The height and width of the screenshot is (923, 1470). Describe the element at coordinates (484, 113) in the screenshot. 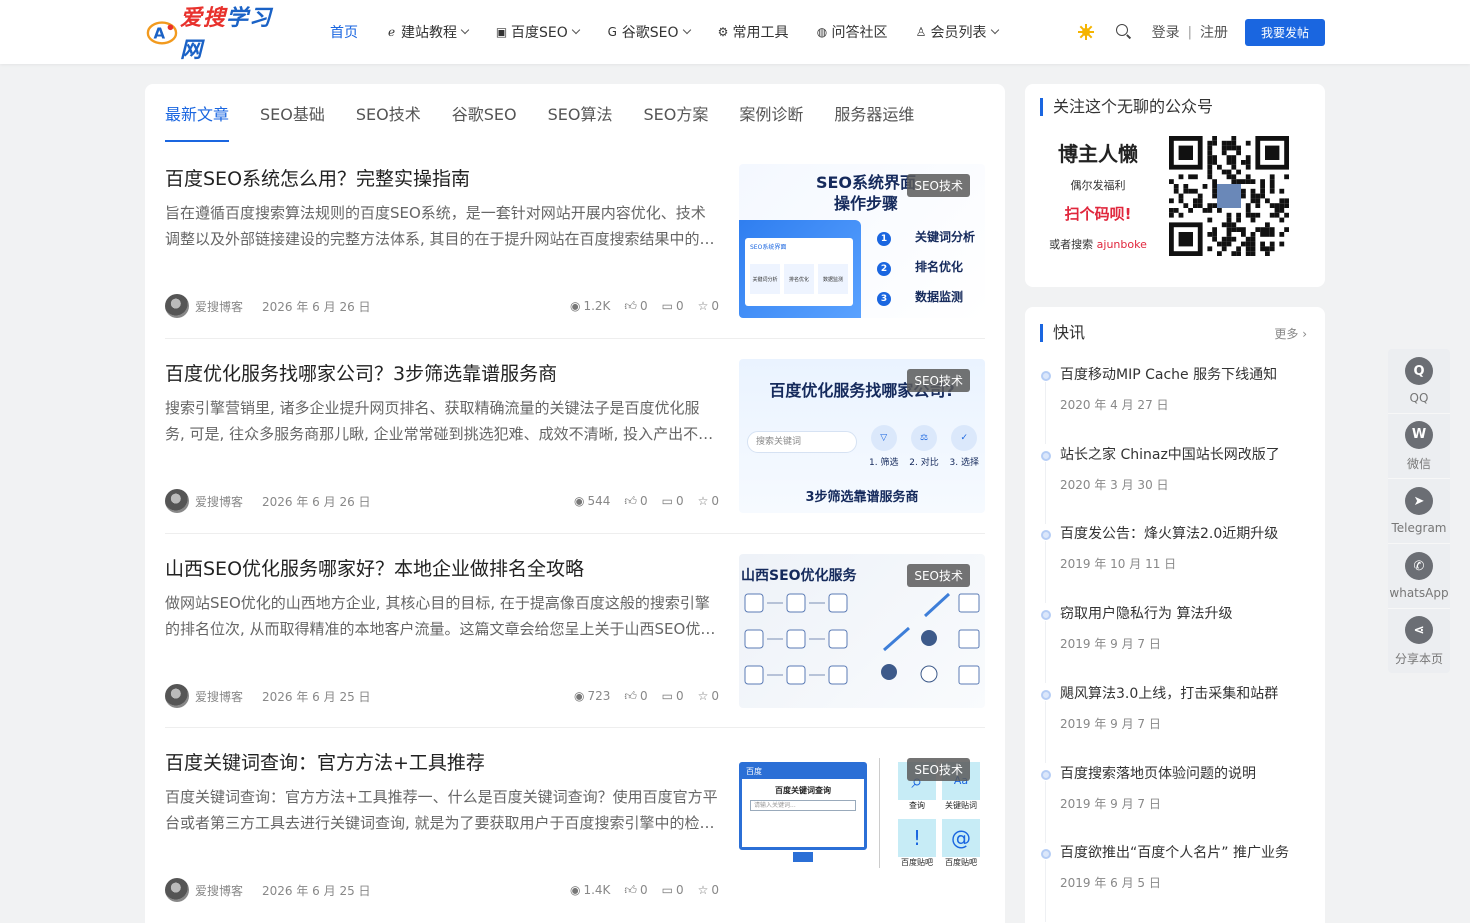

I see `category-tab: 谷歌SEO` at that location.